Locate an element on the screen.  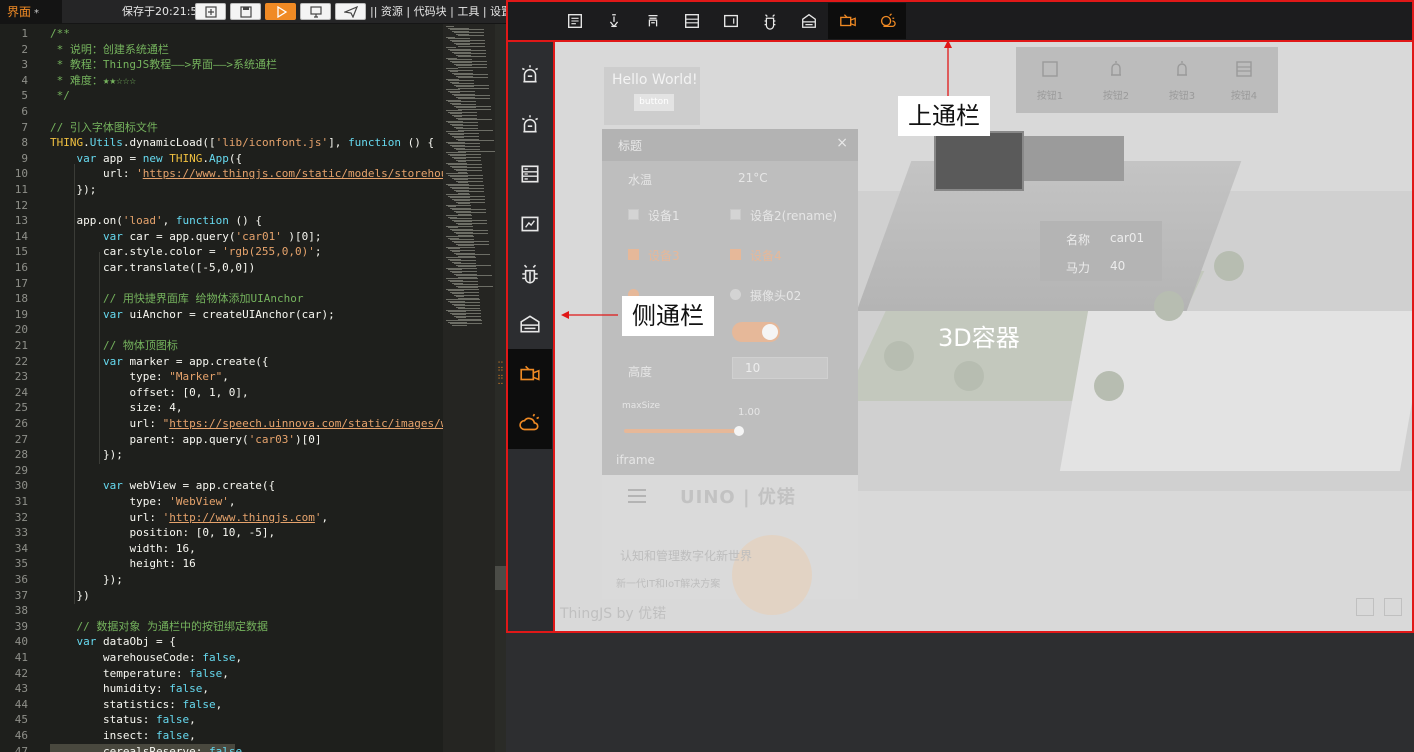
toggle-switch is located at coordinates (756, 332).